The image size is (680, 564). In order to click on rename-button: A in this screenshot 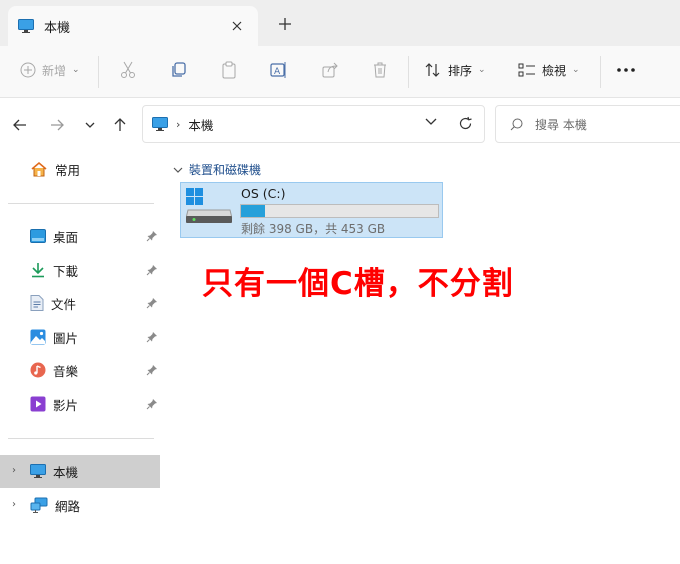, I will do `click(279, 70)`.